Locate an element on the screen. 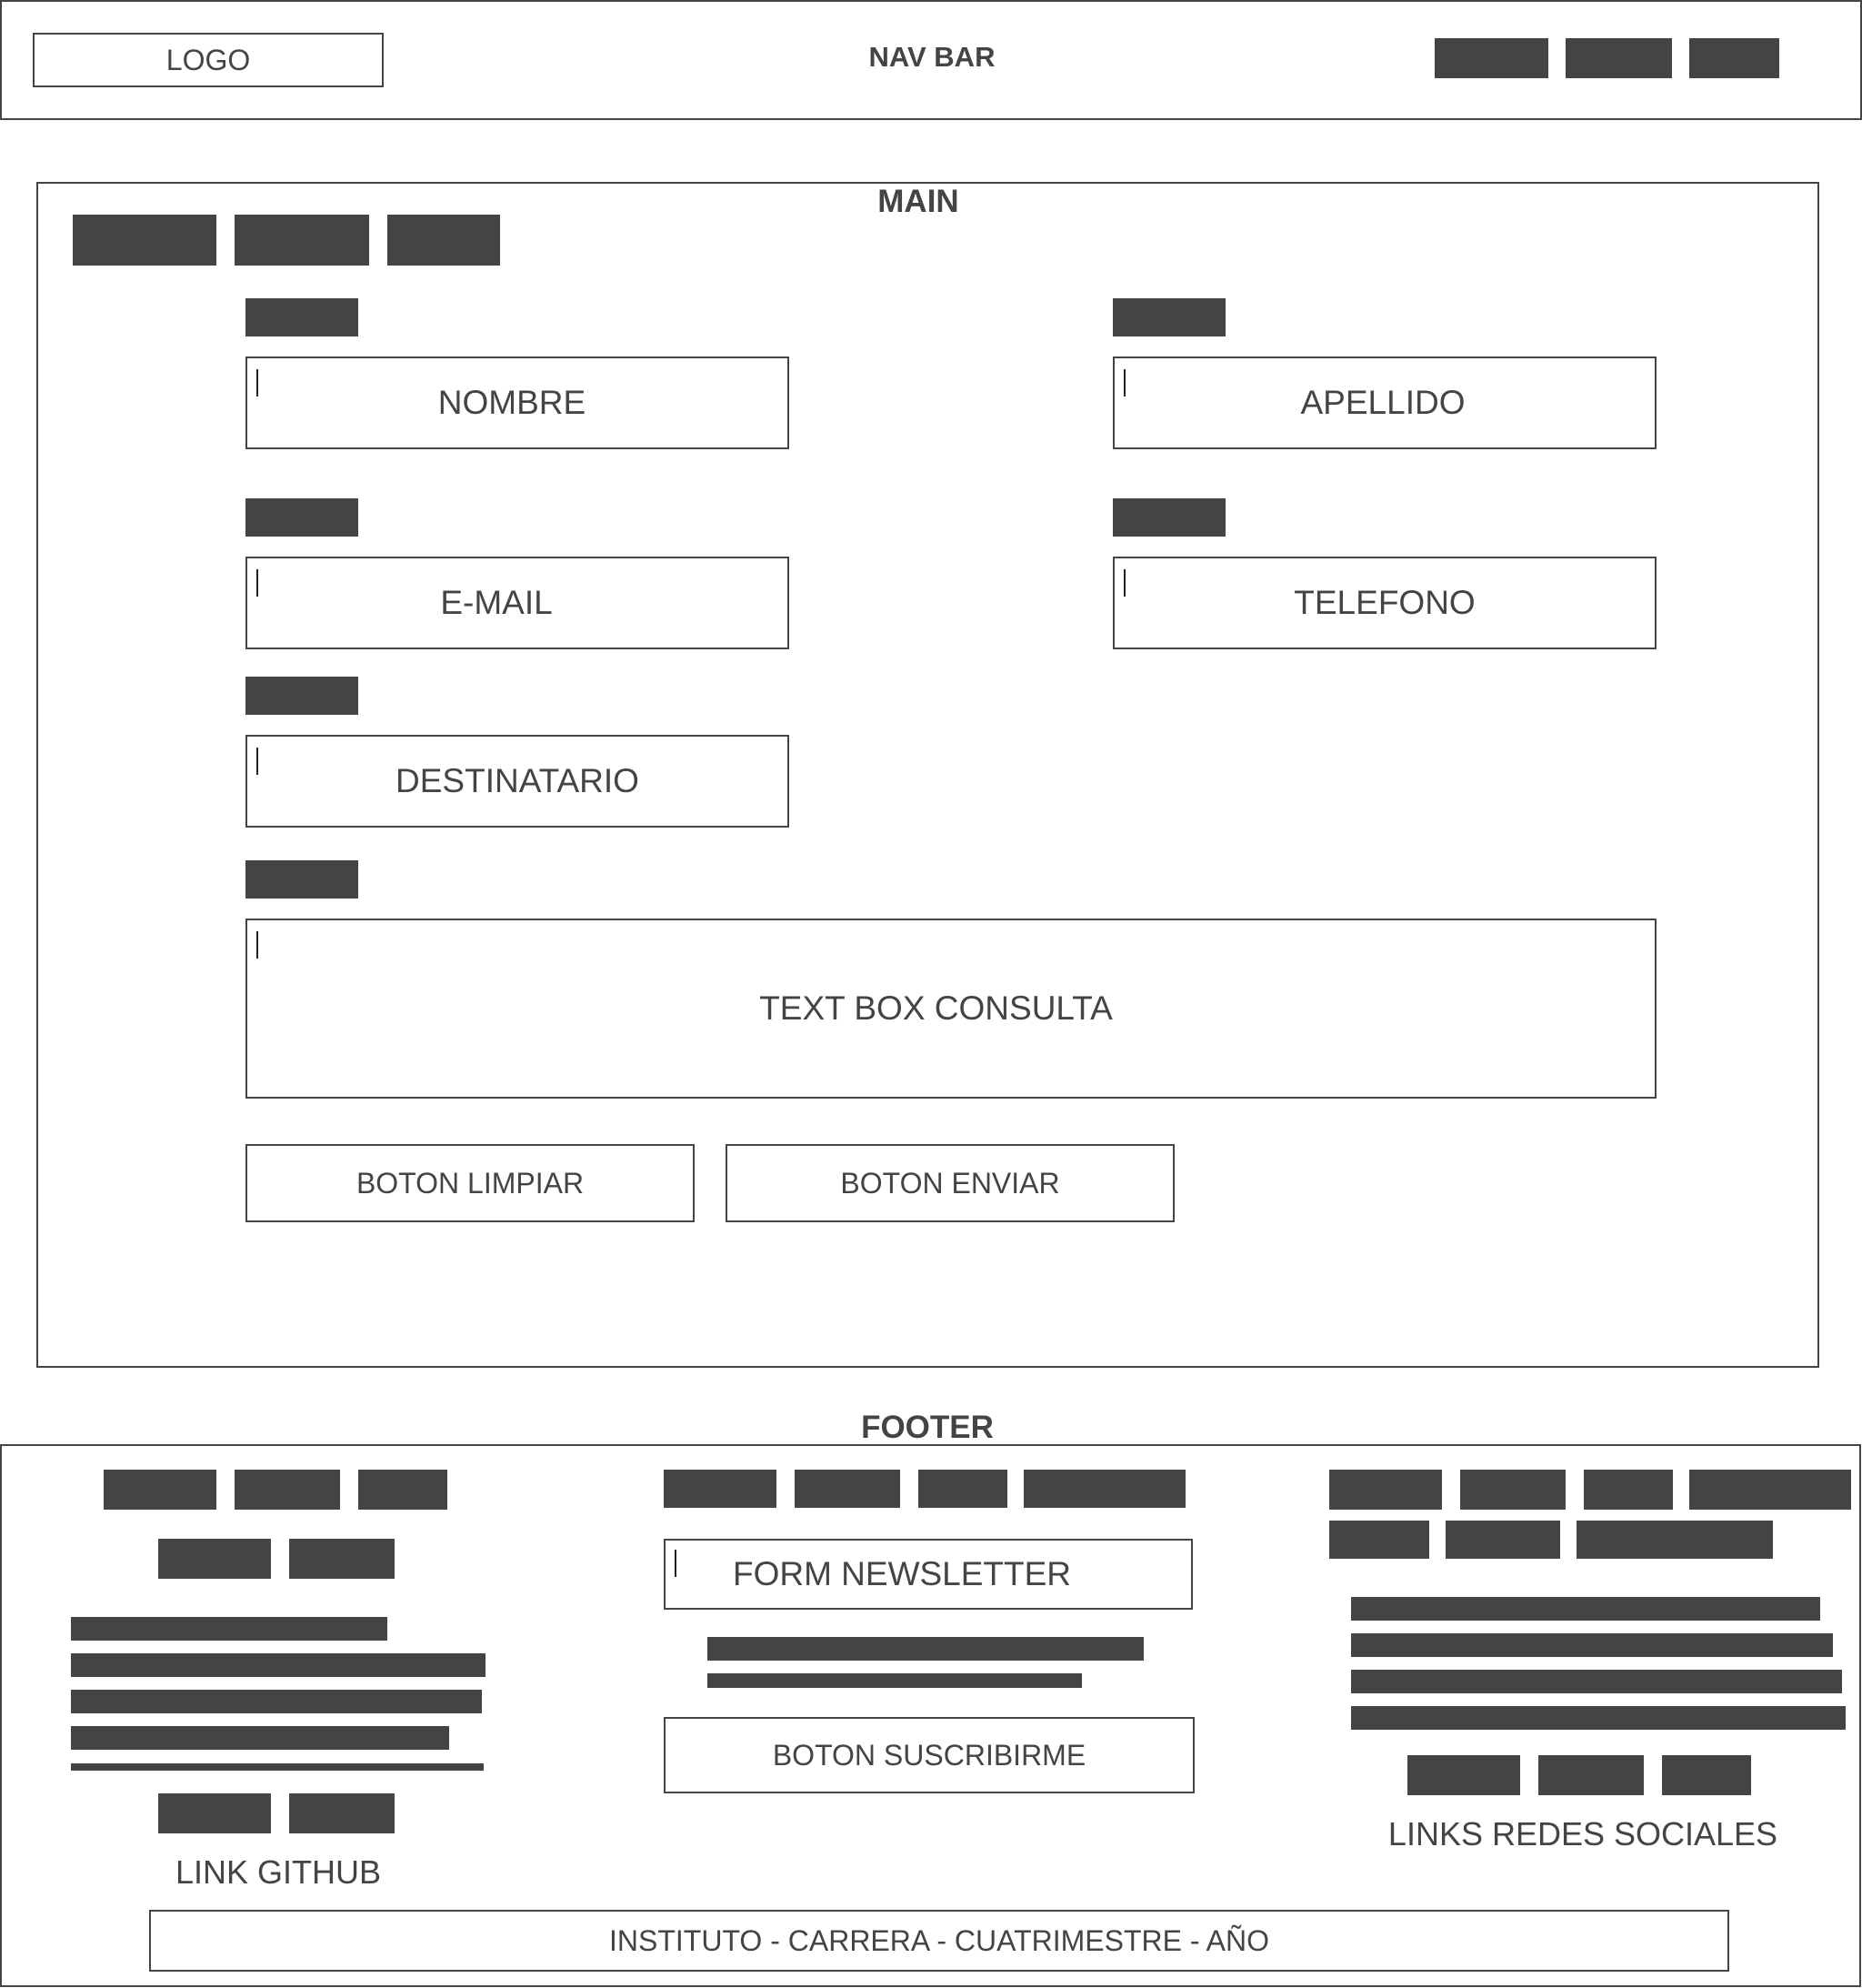 This screenshot has height=1988, width=1862. subscribe-button: BOTON SUSCRIBIRME is located at coordinates (929, 1755).